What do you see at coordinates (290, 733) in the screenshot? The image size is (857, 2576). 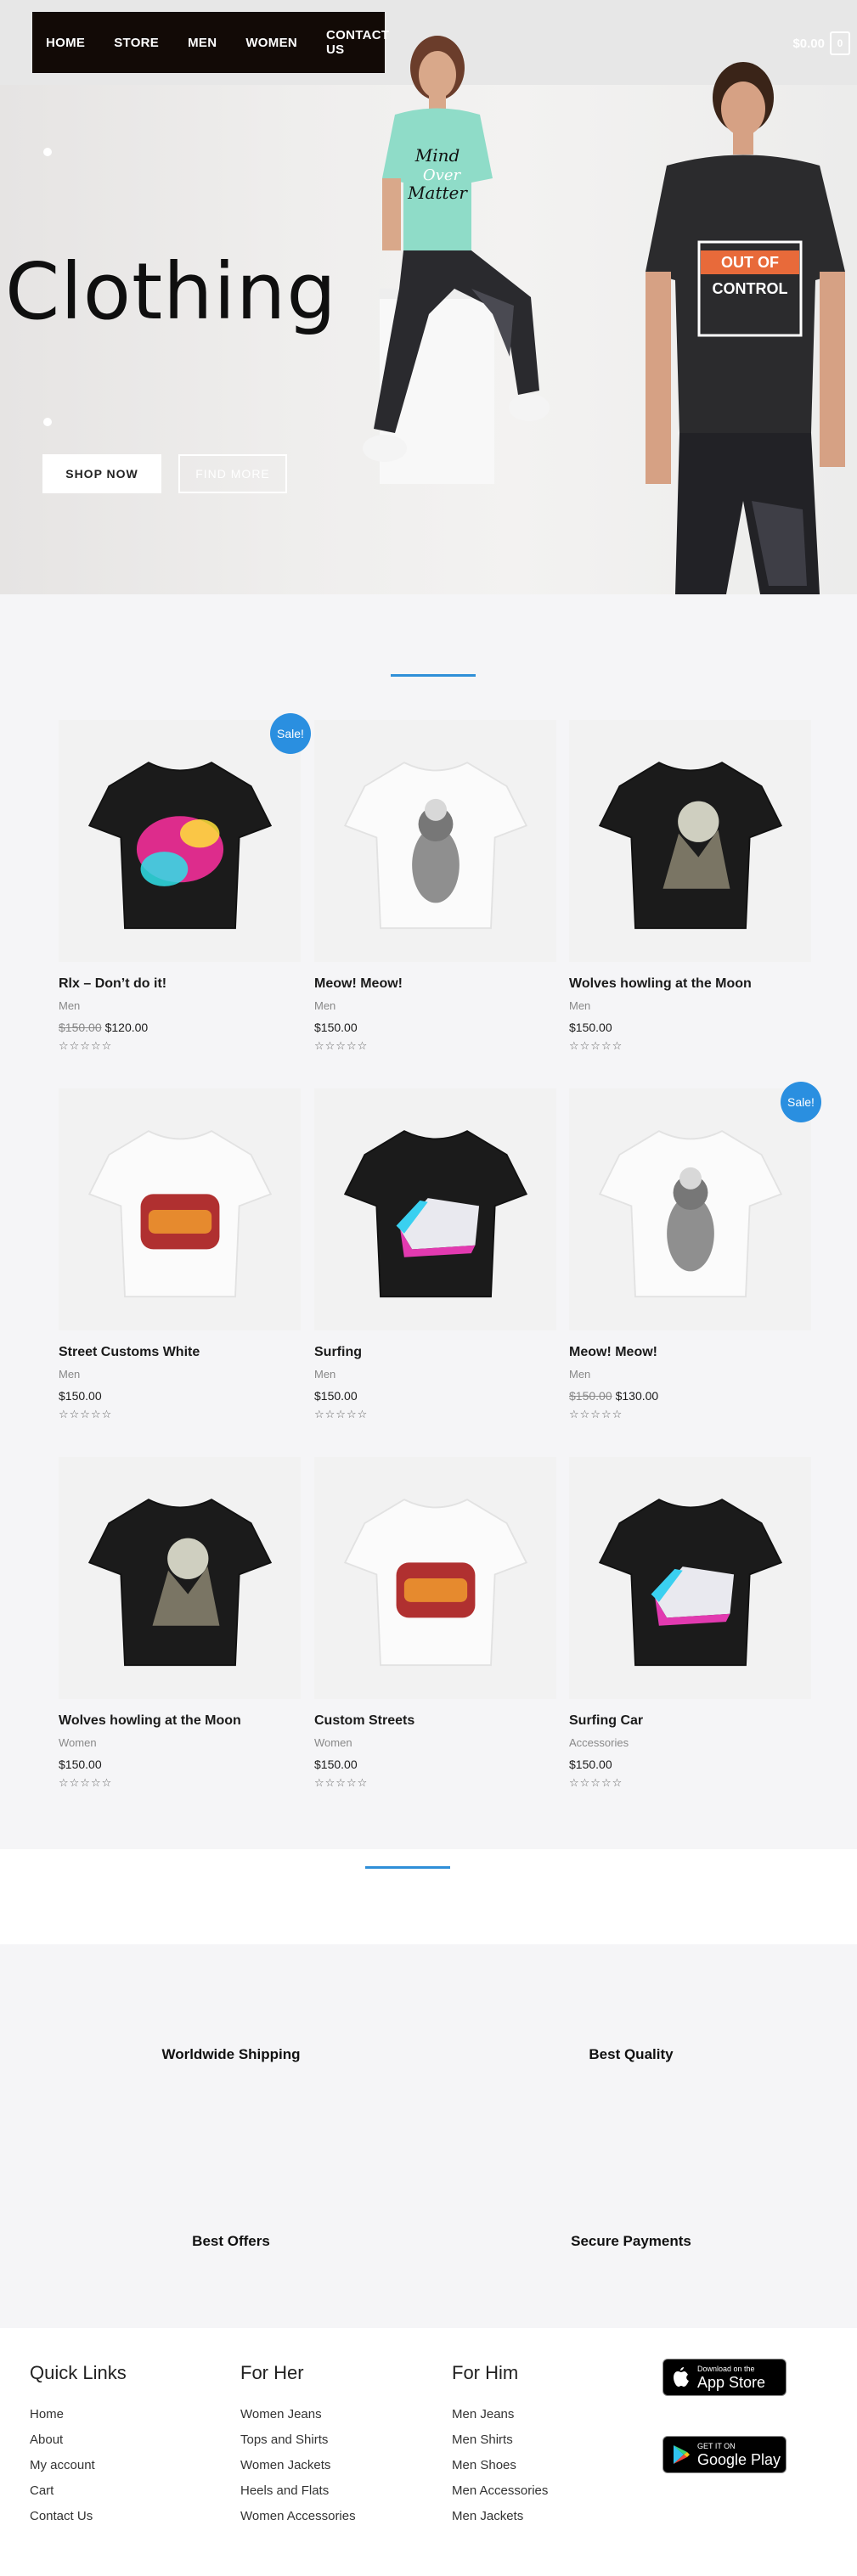 I see `sale-badge: Sale!` at bounding box center [290, 733].